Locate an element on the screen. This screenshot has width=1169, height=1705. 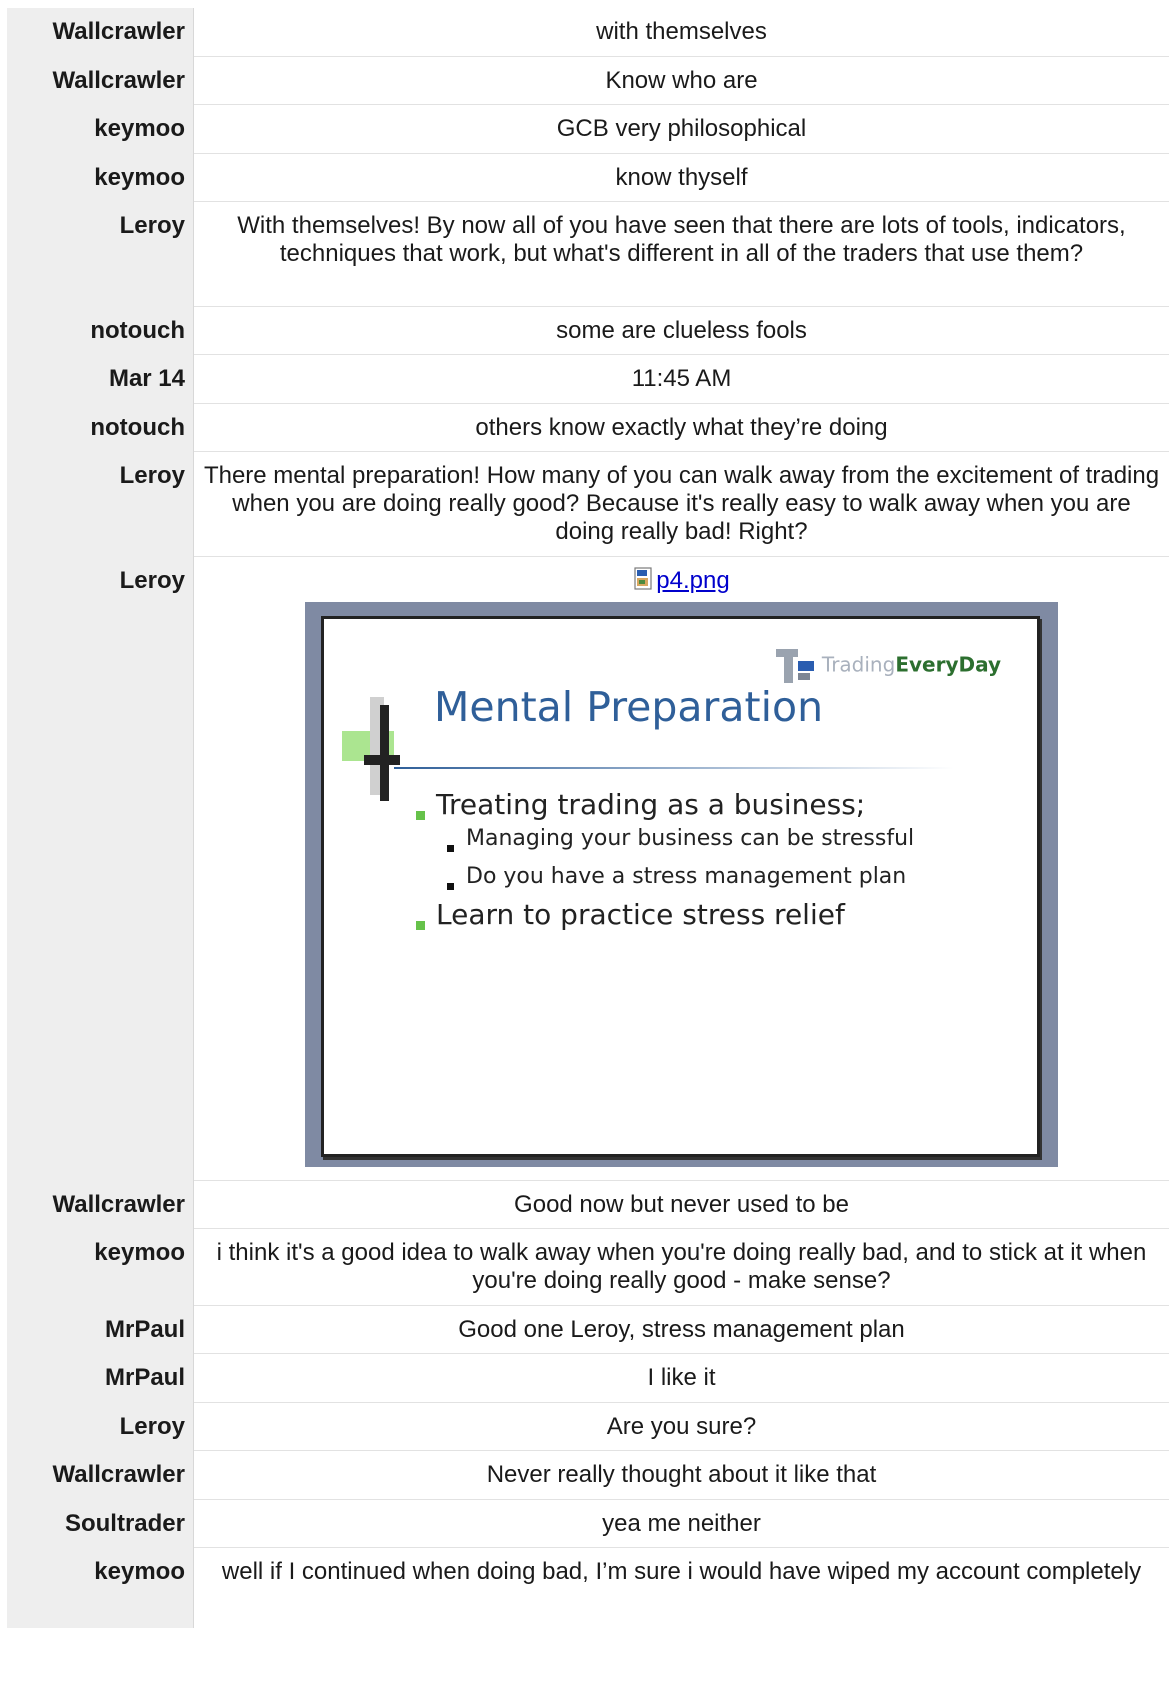
message-text: others know exactly what they’re doing is located at coordinates (681, 428).